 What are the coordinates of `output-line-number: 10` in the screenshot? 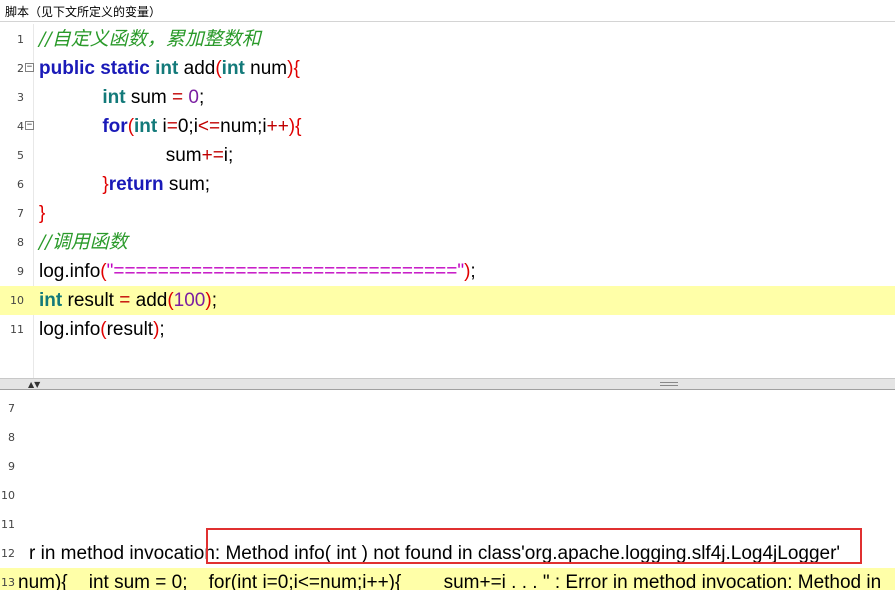 It's located at (8, 495).